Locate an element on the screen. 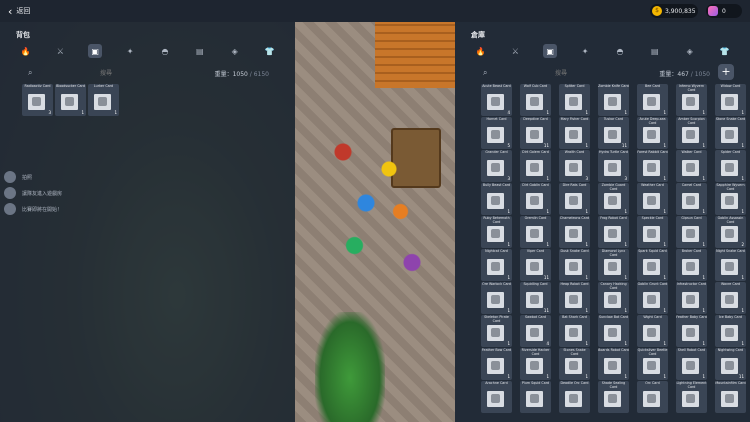  item-card: Ice Baby Card 1 is located at coordinates (730, 331).